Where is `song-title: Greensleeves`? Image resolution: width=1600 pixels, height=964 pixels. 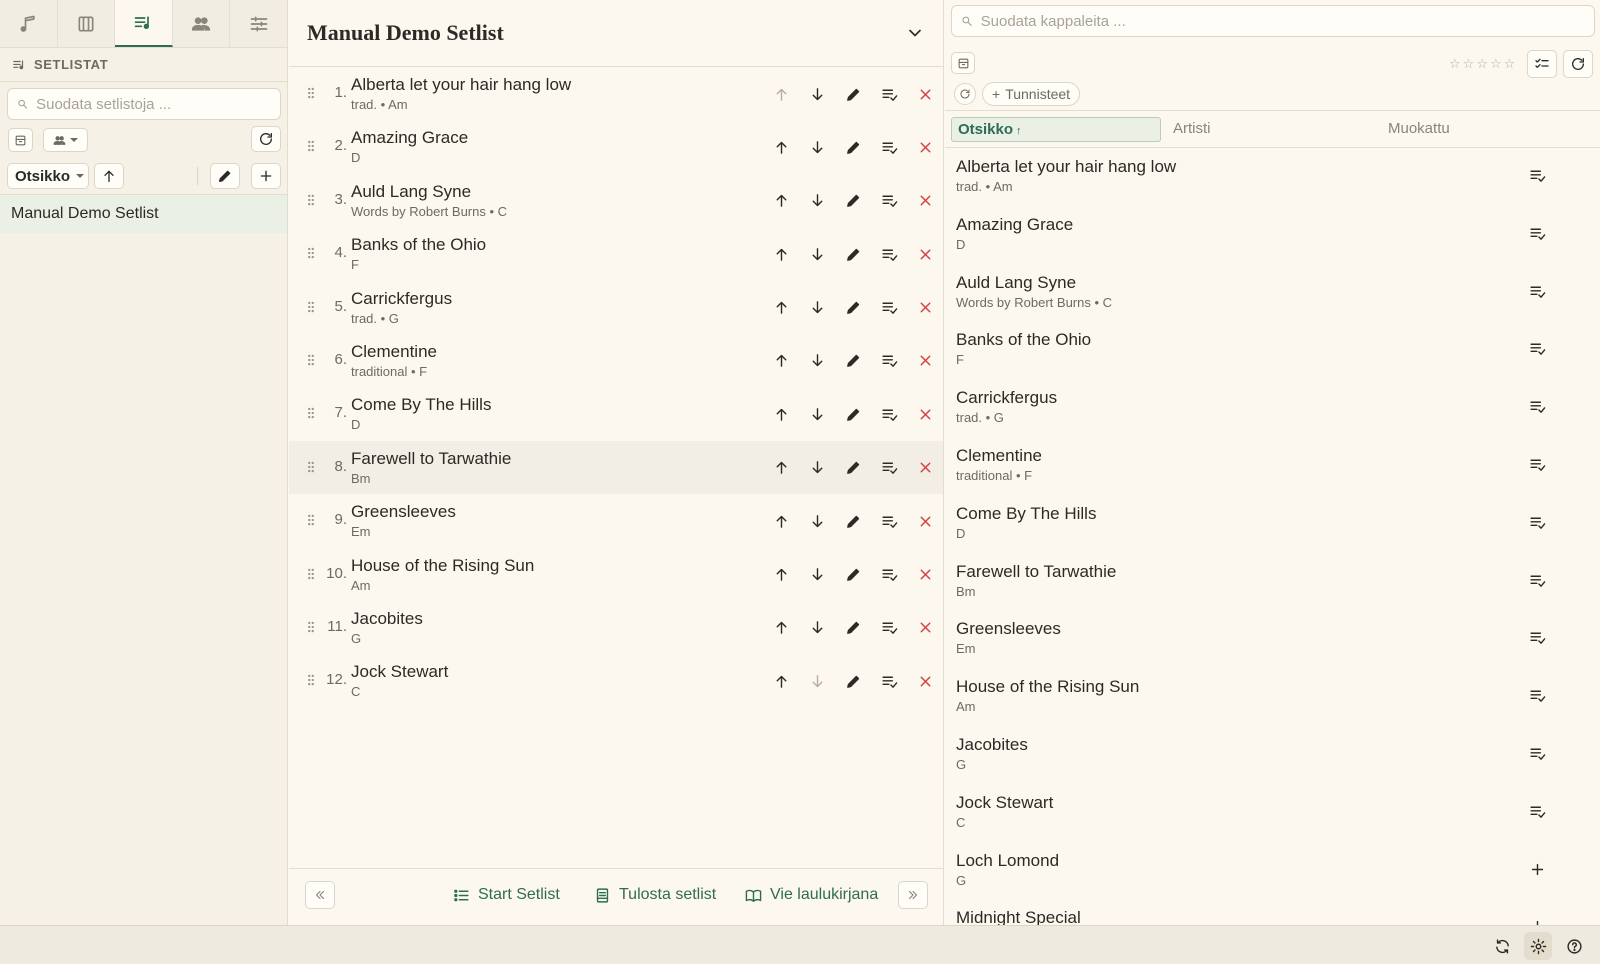 song-title: Greensleeves is located at coordinates (403, 512).